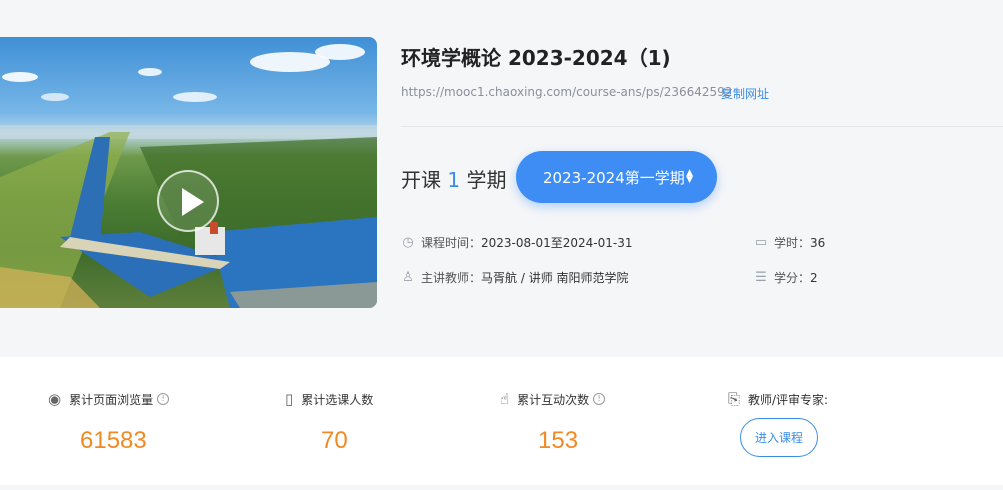  Describe the element at coordinates (818, 242) in the screenshot. I see `course-hours-value: 36` at that location.